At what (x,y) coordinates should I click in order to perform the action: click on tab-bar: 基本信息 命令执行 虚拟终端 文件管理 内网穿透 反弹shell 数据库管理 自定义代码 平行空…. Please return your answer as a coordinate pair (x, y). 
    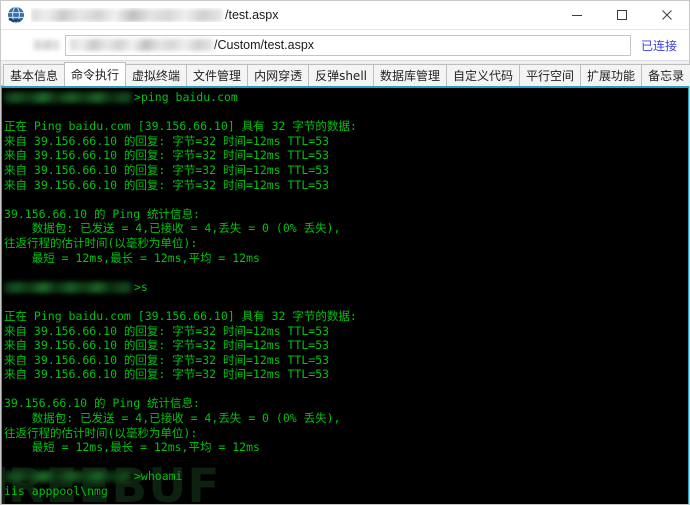
    Looking at the image, I should click on (345, 73).